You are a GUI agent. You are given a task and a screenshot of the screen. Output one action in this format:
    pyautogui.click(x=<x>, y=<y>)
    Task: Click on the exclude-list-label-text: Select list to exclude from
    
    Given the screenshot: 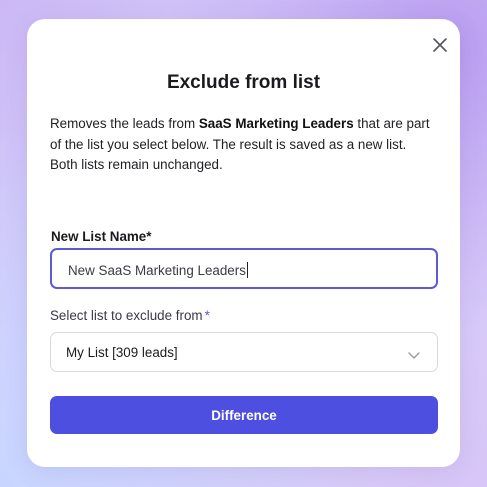 What is the action you would take?
    pyautogui.click(x=126, y=315)
    